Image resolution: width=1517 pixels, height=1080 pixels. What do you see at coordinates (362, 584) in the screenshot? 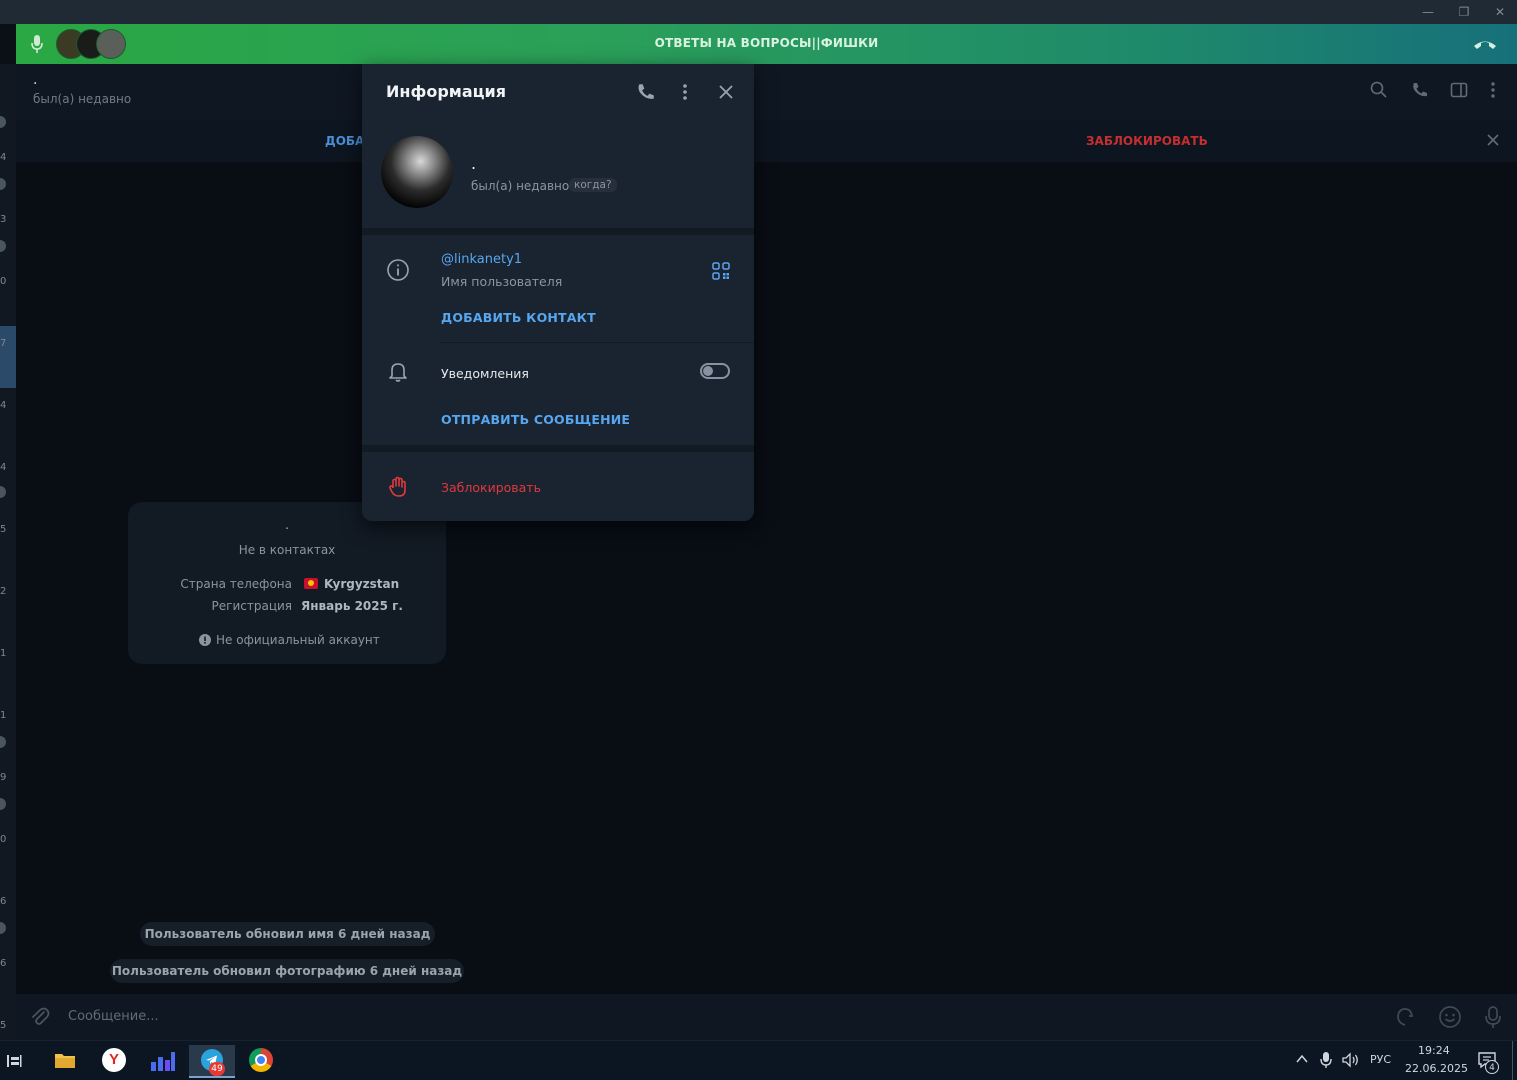
I see `phone-country-value: Kyrgyzstan` at bounding box center [362, 584].